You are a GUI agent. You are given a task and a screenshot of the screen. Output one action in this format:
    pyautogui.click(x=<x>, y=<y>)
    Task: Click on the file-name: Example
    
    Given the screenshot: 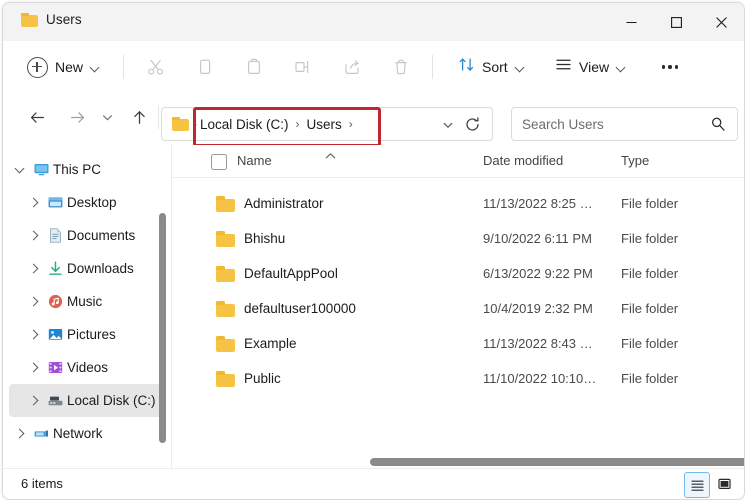 What is the action you would take?
    pyautogui.click(x=270, y=343)
    